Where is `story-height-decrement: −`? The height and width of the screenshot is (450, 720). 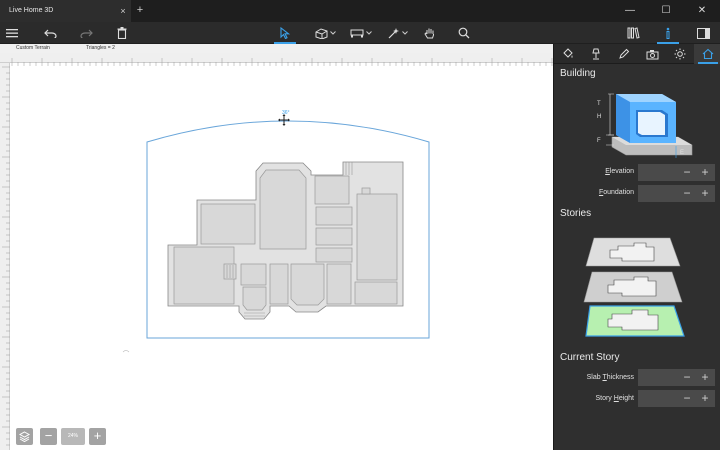
story-height-decrement: − is located at coordinates (687, 398).